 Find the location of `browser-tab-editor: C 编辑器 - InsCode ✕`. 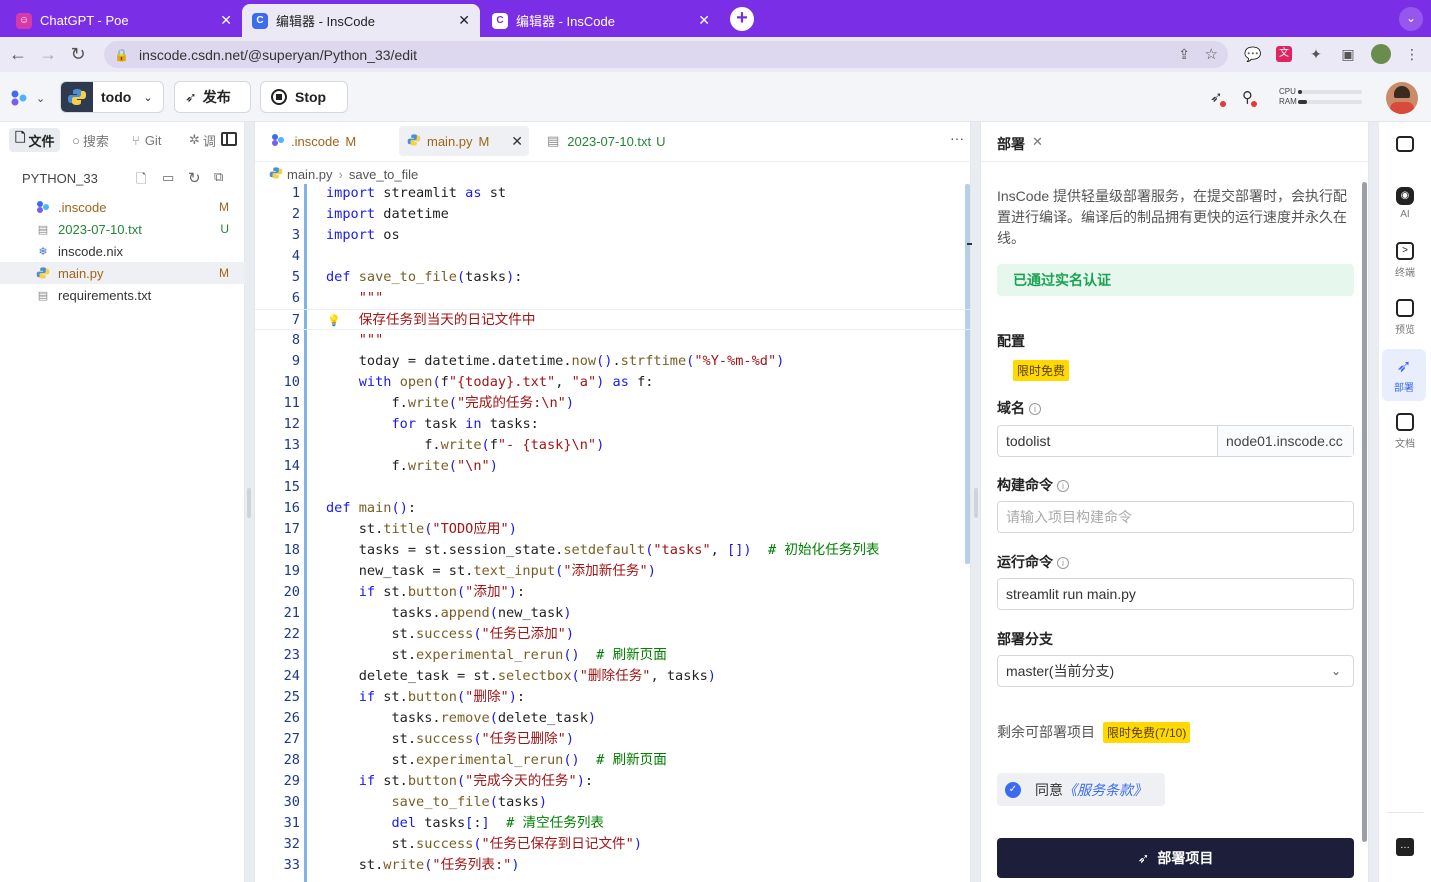

browser-tab-editor: C 编辑器 - InsCode ✕ is located at coordinates (601, 20).